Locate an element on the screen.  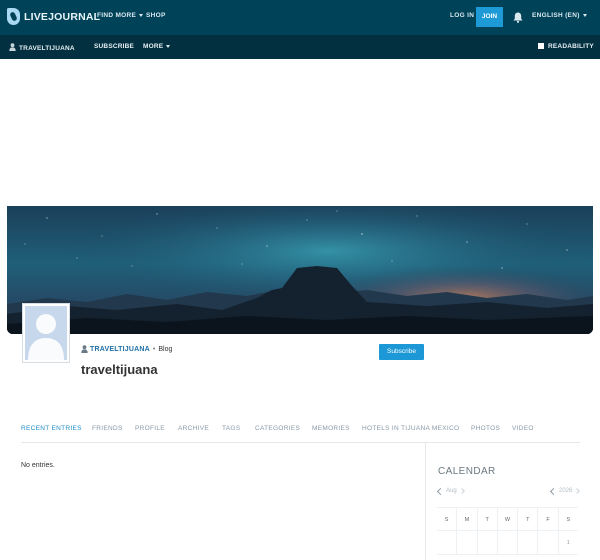
journal-breadcrumb: TRAVELTIJUANA • Blog is located at coordinates (126, 349).